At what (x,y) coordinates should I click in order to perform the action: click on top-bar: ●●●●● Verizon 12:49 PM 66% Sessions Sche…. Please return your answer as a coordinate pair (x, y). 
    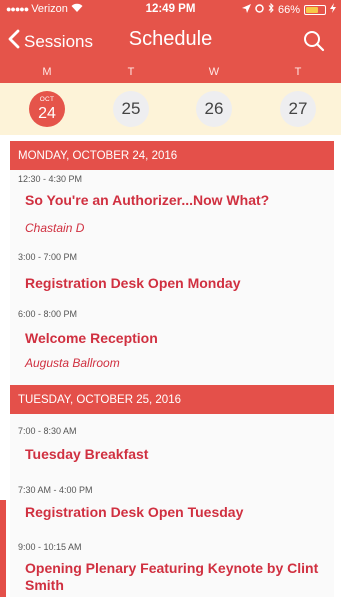
    Looking at the image, I should click on (170, 41).